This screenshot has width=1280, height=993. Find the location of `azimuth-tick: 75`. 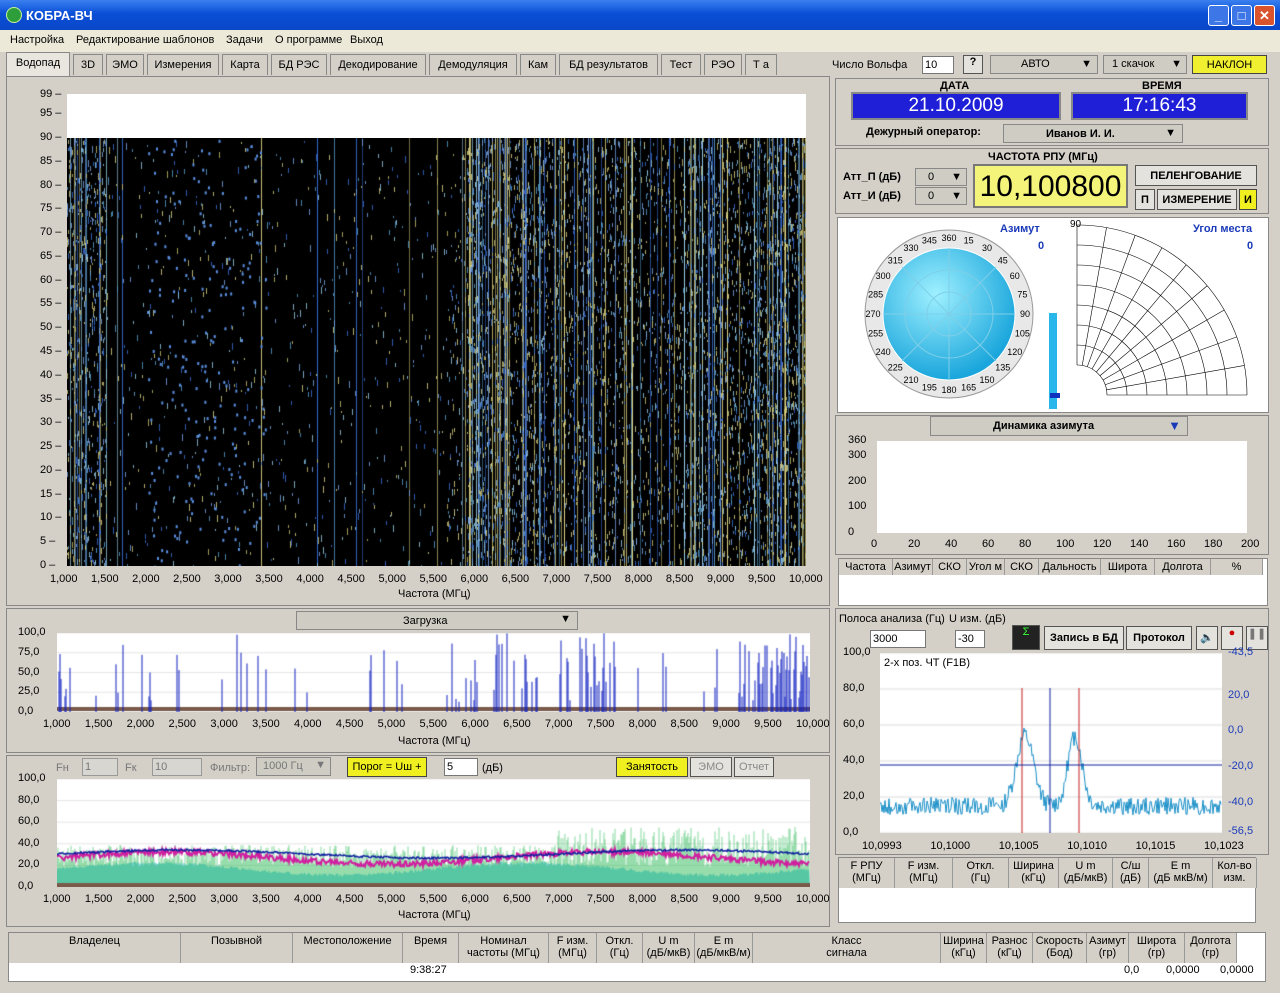

azimuth-tick: 75 is located at coordinates (1022, 294).